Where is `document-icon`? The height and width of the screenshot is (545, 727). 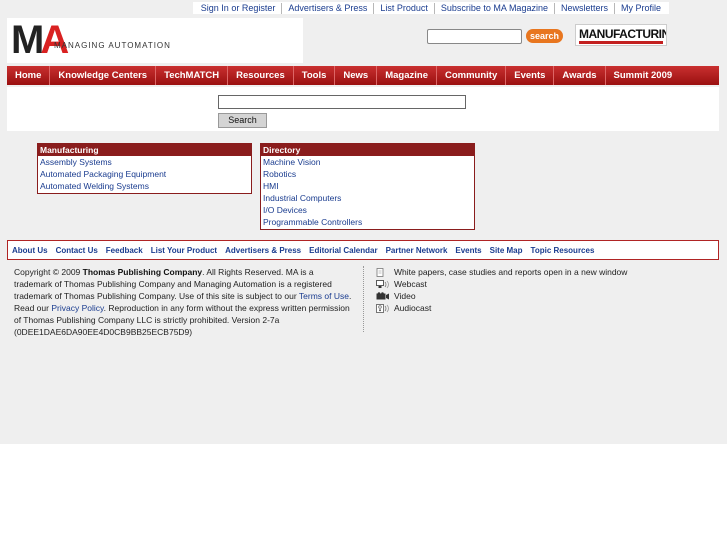
document-icon is located at coordinates (383, 272).